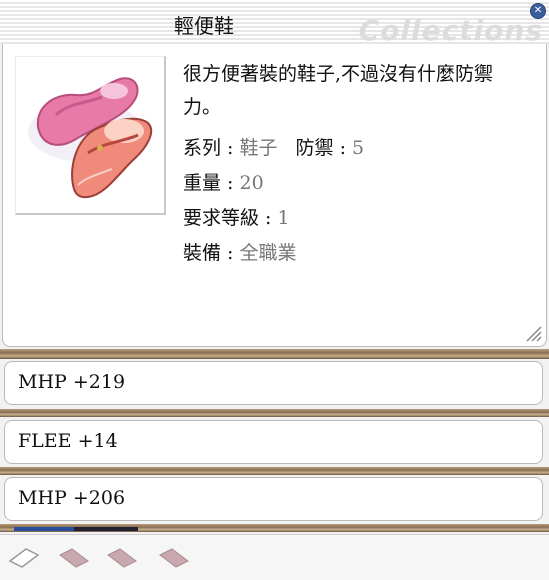 This screenshot has width=549, height=580. What do you see at coordinates (273, 499) in the screenshot?
I see `random-option-3: MHP +206` at bounding box center [273, 499].